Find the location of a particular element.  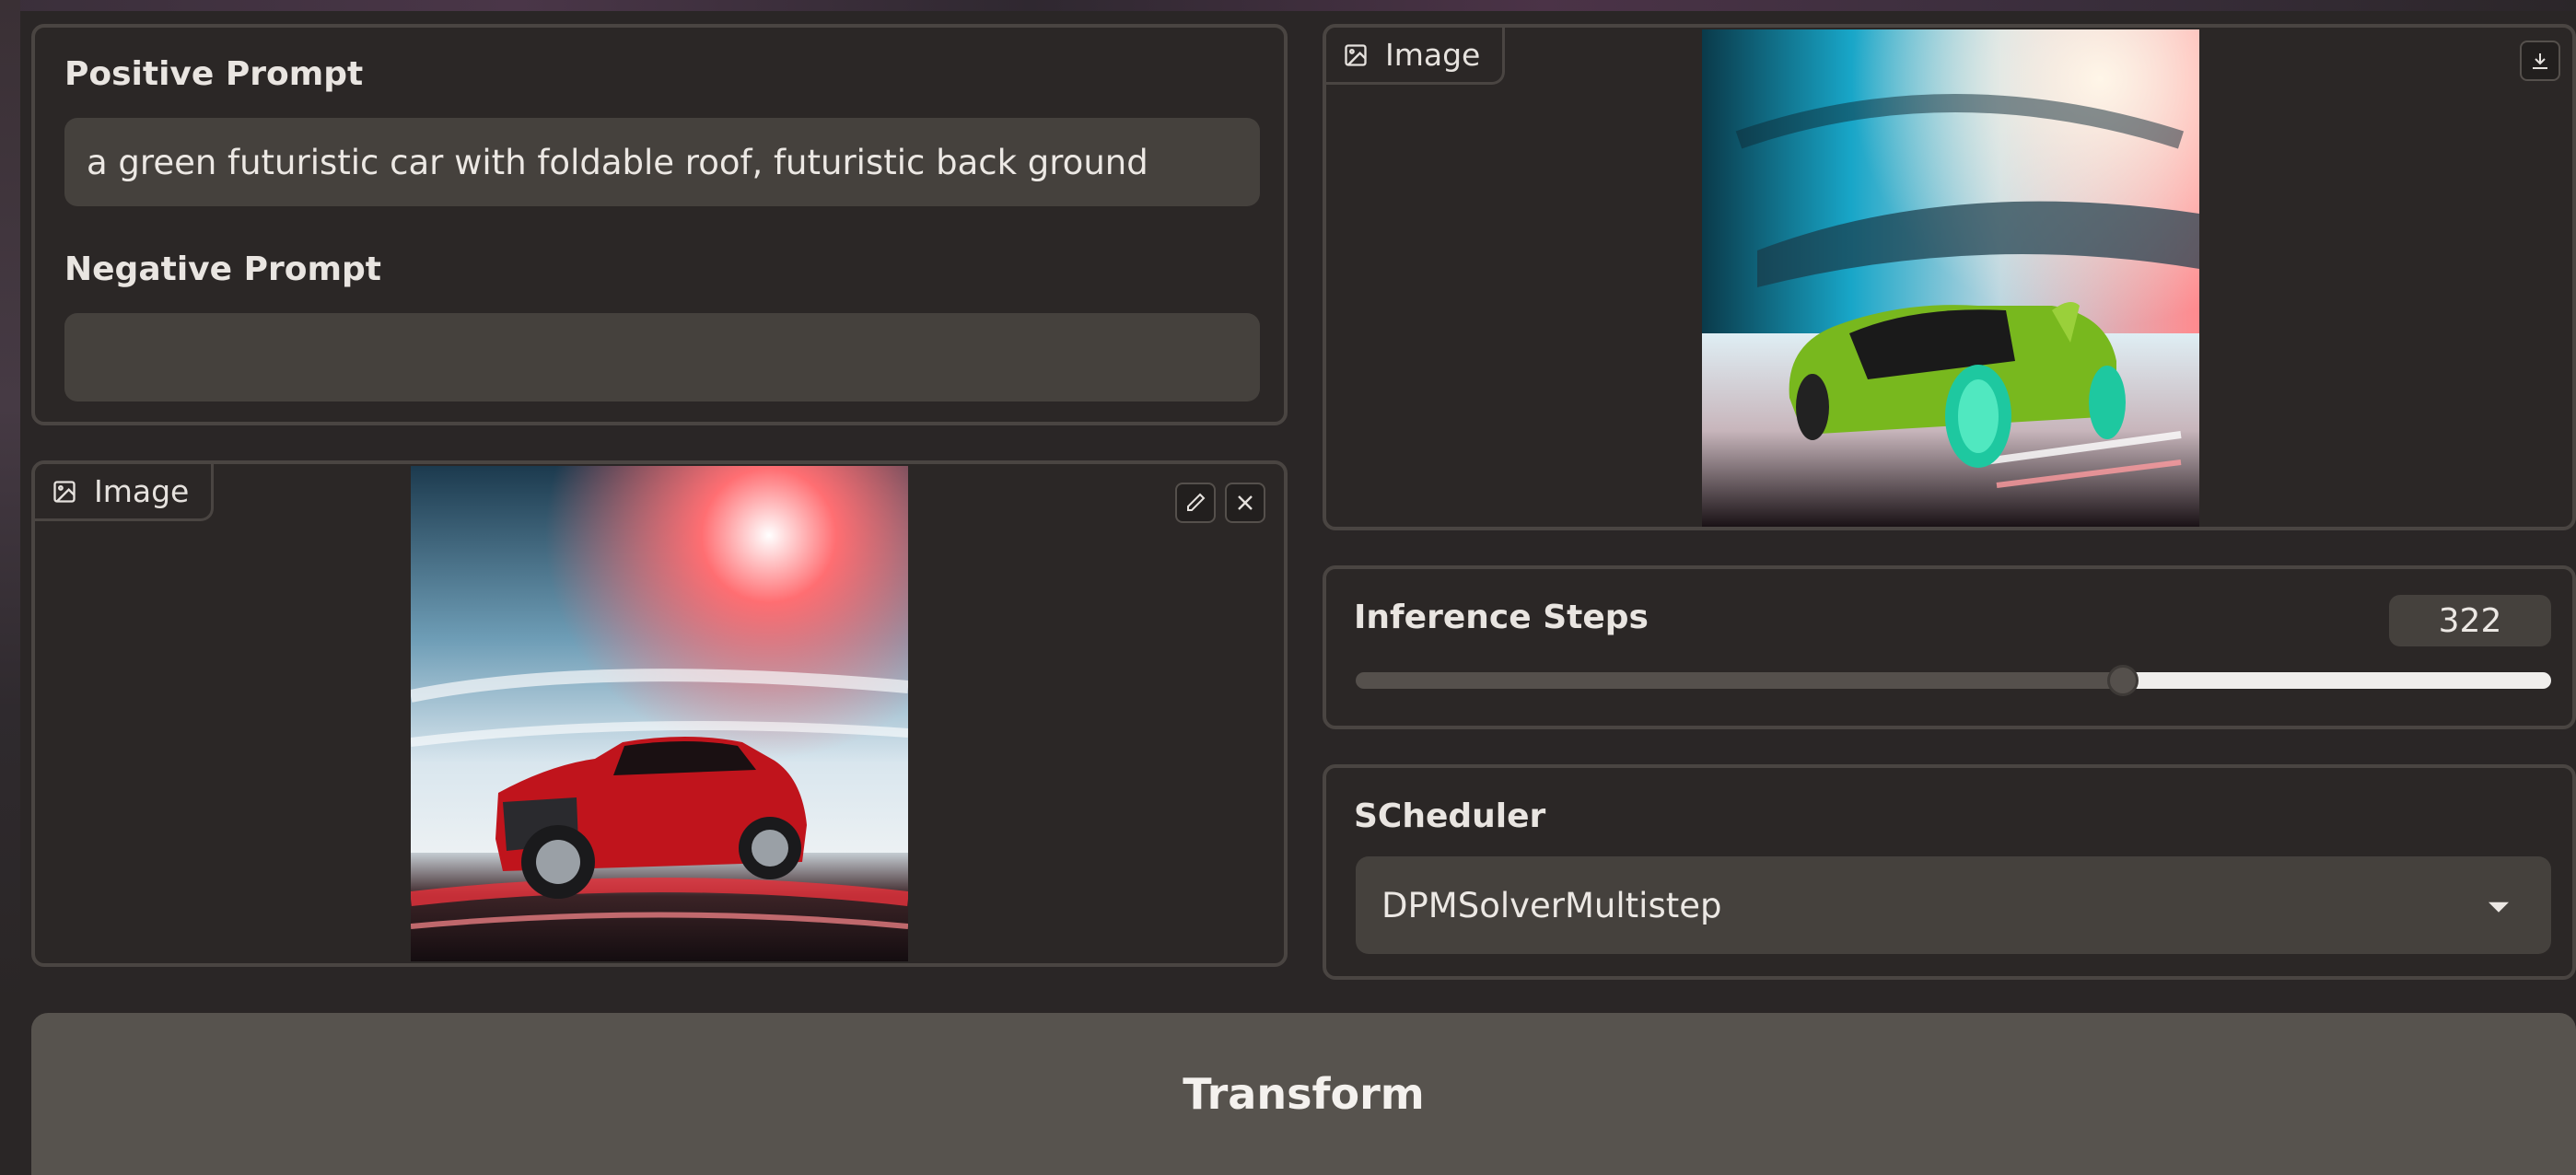

input-image is located at coordinates (659, 713).